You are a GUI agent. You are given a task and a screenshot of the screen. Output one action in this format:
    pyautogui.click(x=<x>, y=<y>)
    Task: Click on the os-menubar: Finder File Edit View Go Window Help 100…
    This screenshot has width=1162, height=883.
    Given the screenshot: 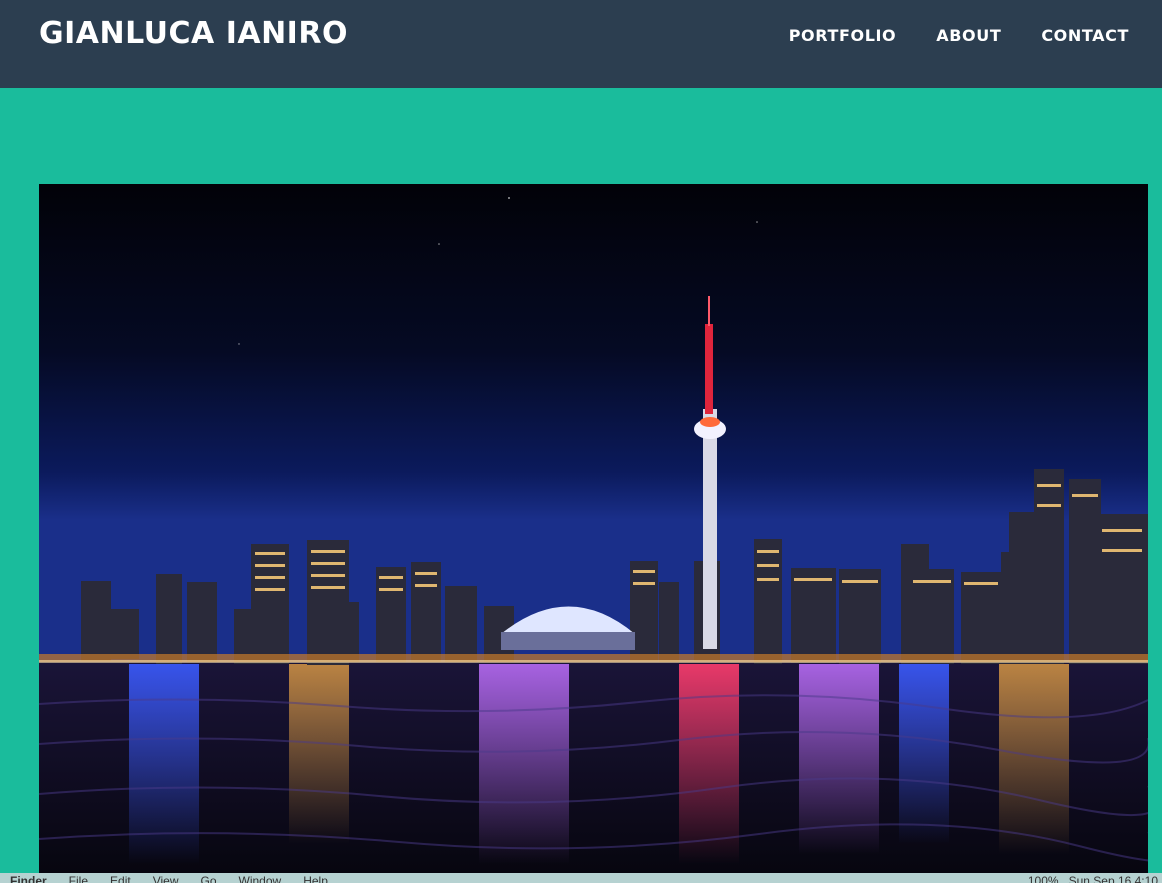 What is the action you would take?
    pyautogui.click(x=581, y=878)
    